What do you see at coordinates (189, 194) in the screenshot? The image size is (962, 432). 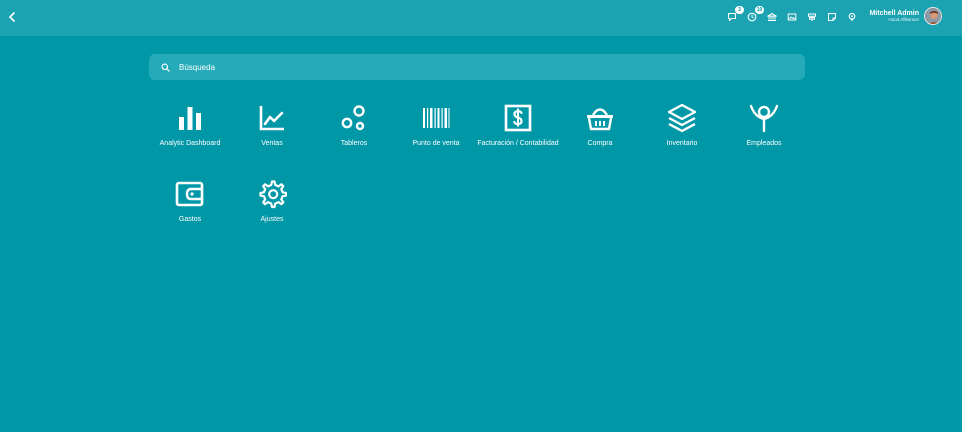 I see `wallet-icon` at bounding box center [189, 194].